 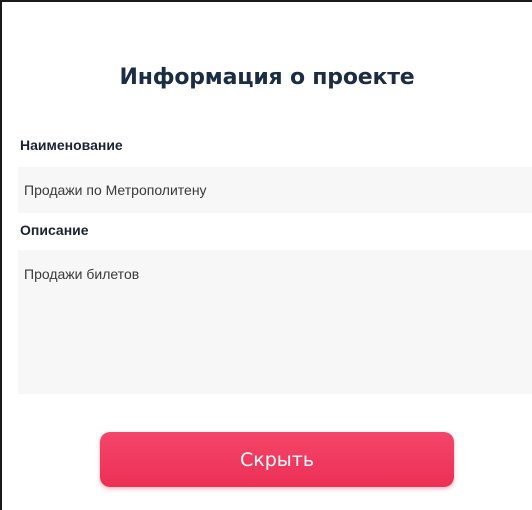 What do you see at coordinates (267, 77) in the screenshot?
I see `panel-title: Информация о проекте` at bounding box center [267, 77].